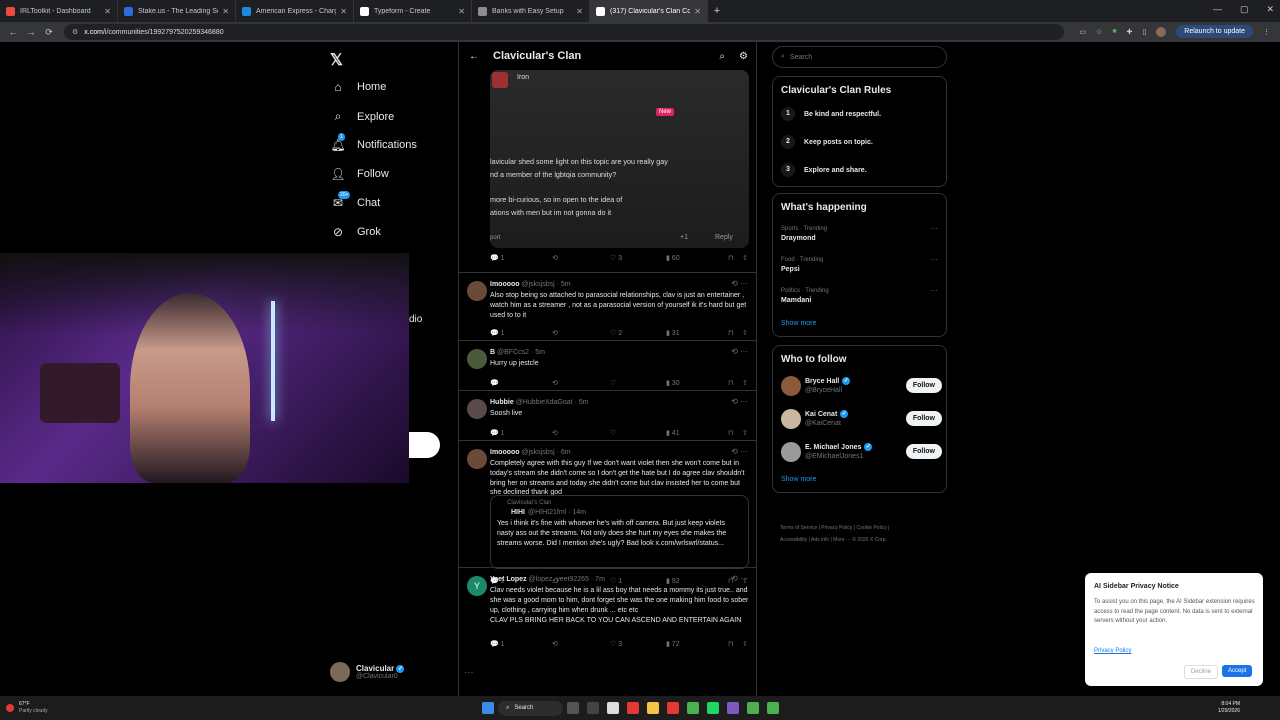 The image size is (1280, 720). Describe the element at coordinates (27, 708) in the screenshot. I see `weather-widget: 67°F Partly cloudy` at that location.